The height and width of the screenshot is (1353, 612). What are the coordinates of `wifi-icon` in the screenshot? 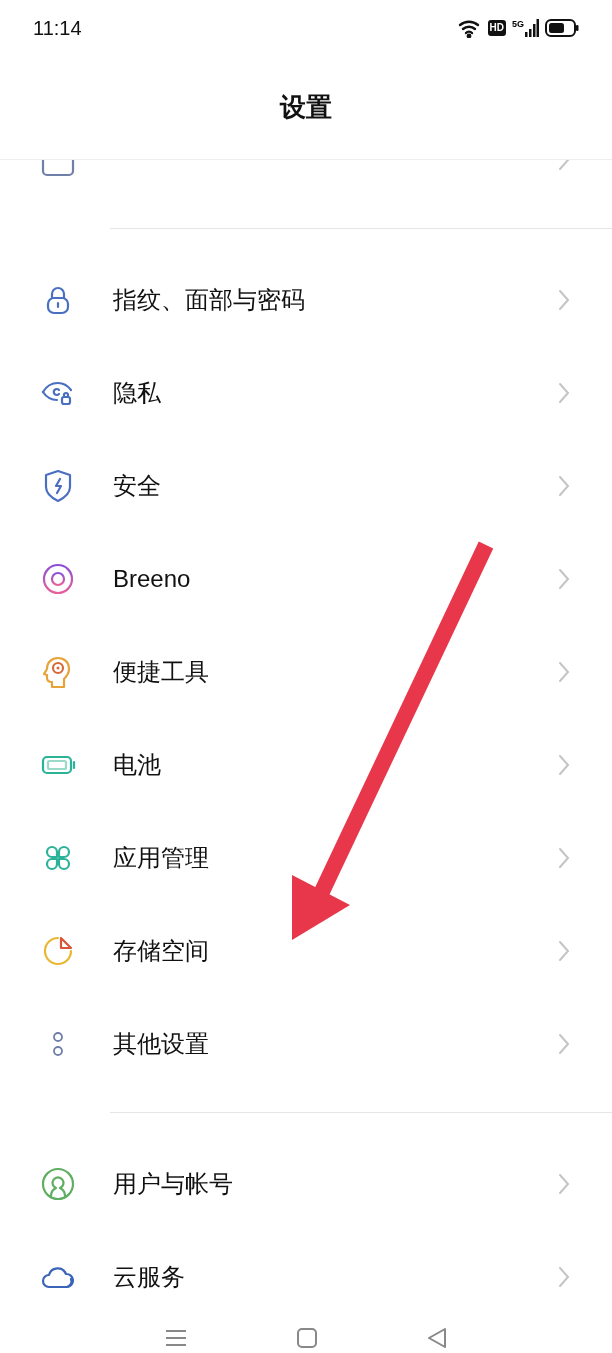 It's located at (469, 28).